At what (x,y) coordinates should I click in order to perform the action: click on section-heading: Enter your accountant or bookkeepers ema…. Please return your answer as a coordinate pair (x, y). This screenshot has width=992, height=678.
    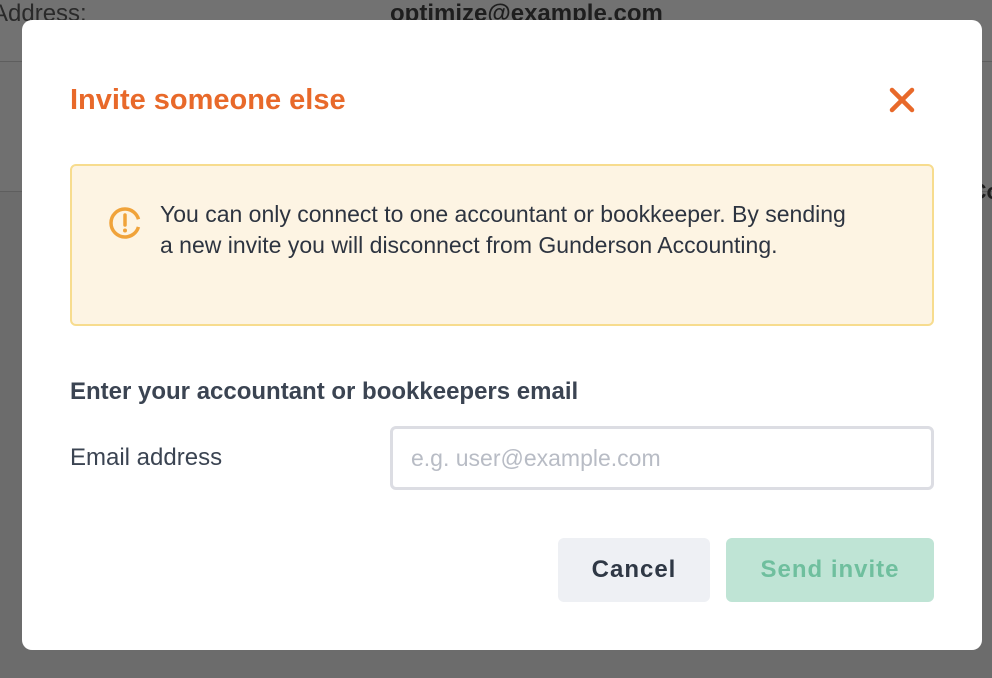
    Looking at the image, I should click on (324, 391).